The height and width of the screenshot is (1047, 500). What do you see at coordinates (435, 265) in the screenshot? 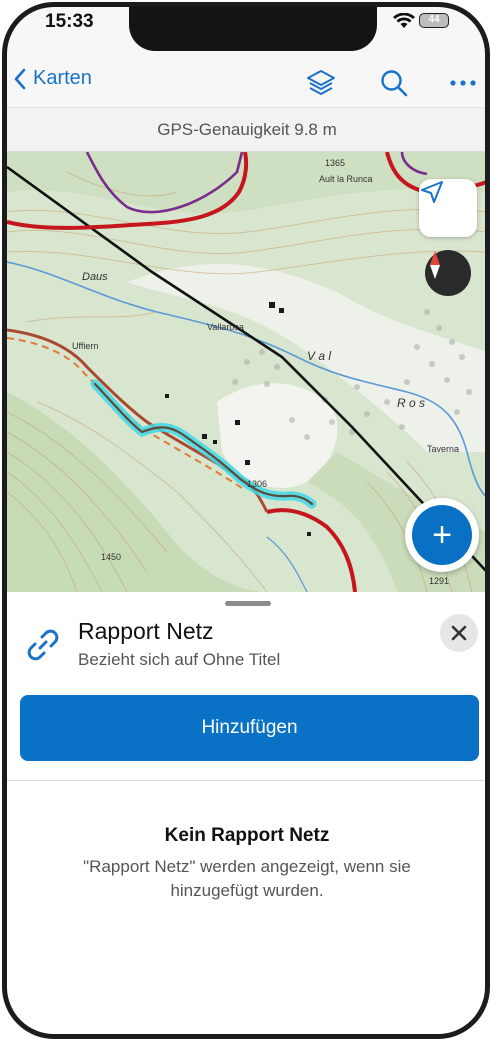
I see `compass-icon` at bounding box center [435, 265].